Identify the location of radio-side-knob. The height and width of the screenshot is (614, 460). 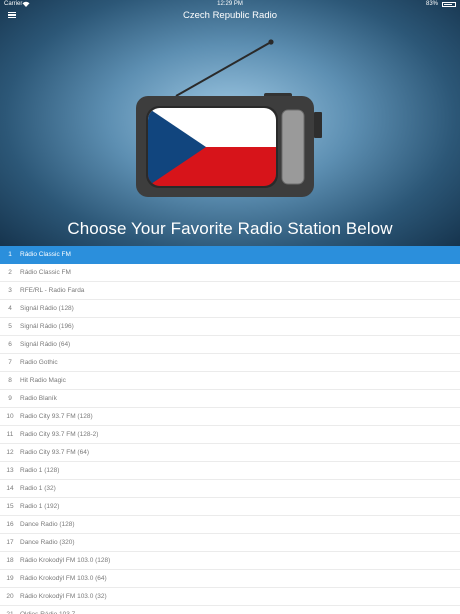
(318, 125).